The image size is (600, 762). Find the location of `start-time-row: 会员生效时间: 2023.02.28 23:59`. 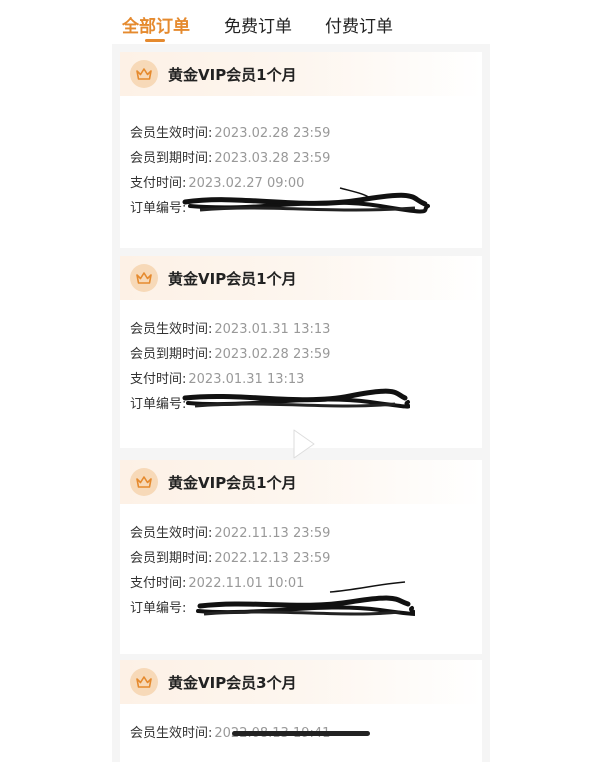

start-time-row: 会员生效时间: 2023.02.28 23:59 is located at coordinates (230, 131).